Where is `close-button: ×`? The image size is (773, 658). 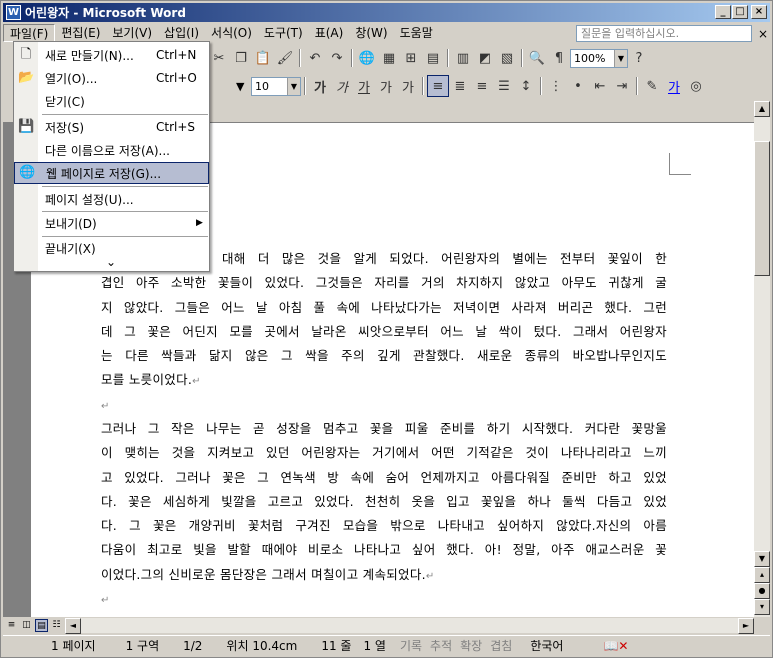
close-button: × is located at coordinates (759, 12).